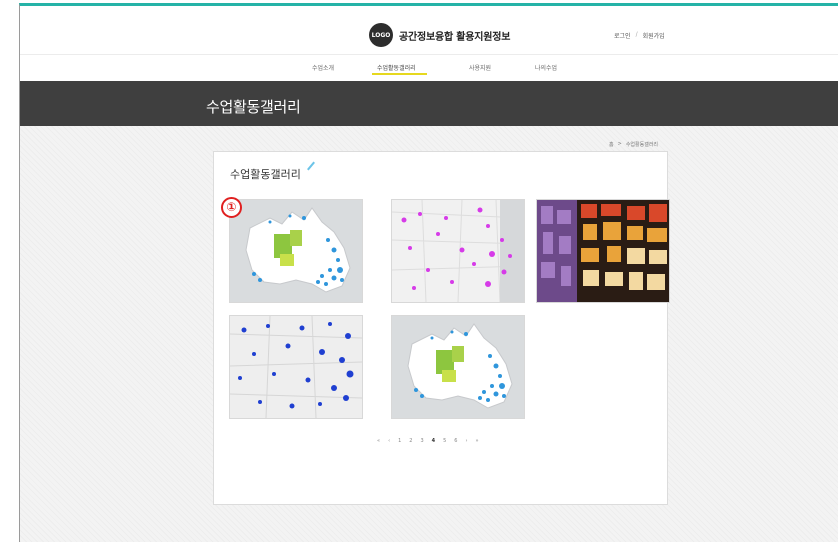  I want to click on map-australia-blue-dots-image, so click(296, 367).